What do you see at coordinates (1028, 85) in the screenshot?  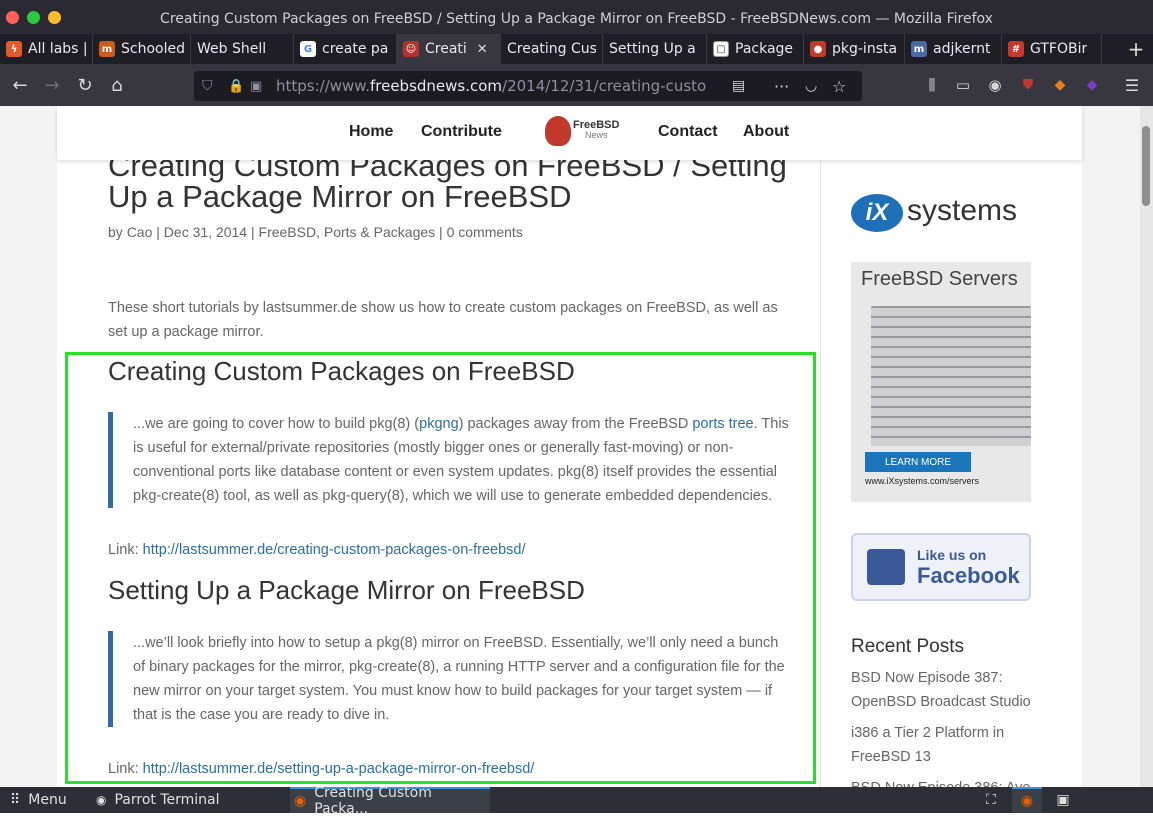 I see `ublock-icon: ⛊` at bounding box center [1028, 85].